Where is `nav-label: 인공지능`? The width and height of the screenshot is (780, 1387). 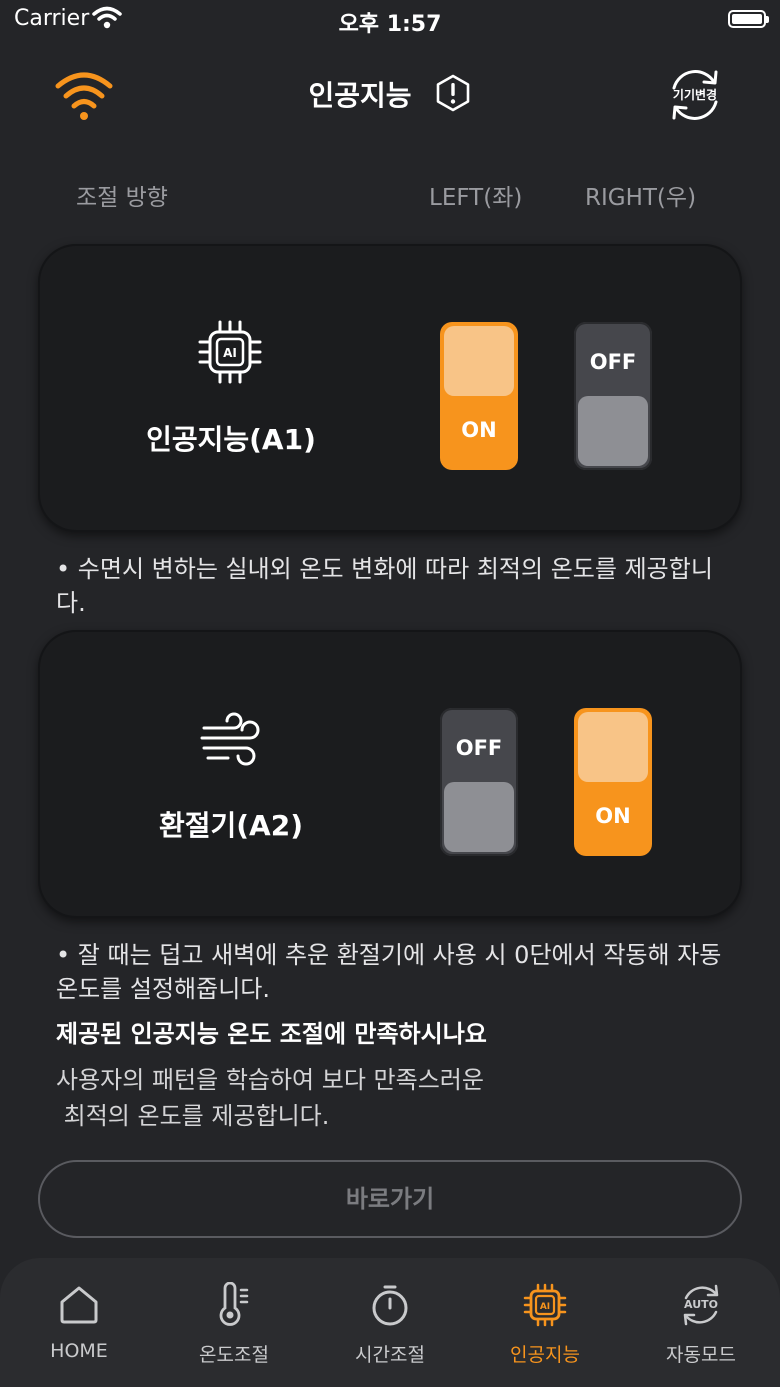
nav-label: 인공지능 is located at coordinates (545, 1355).